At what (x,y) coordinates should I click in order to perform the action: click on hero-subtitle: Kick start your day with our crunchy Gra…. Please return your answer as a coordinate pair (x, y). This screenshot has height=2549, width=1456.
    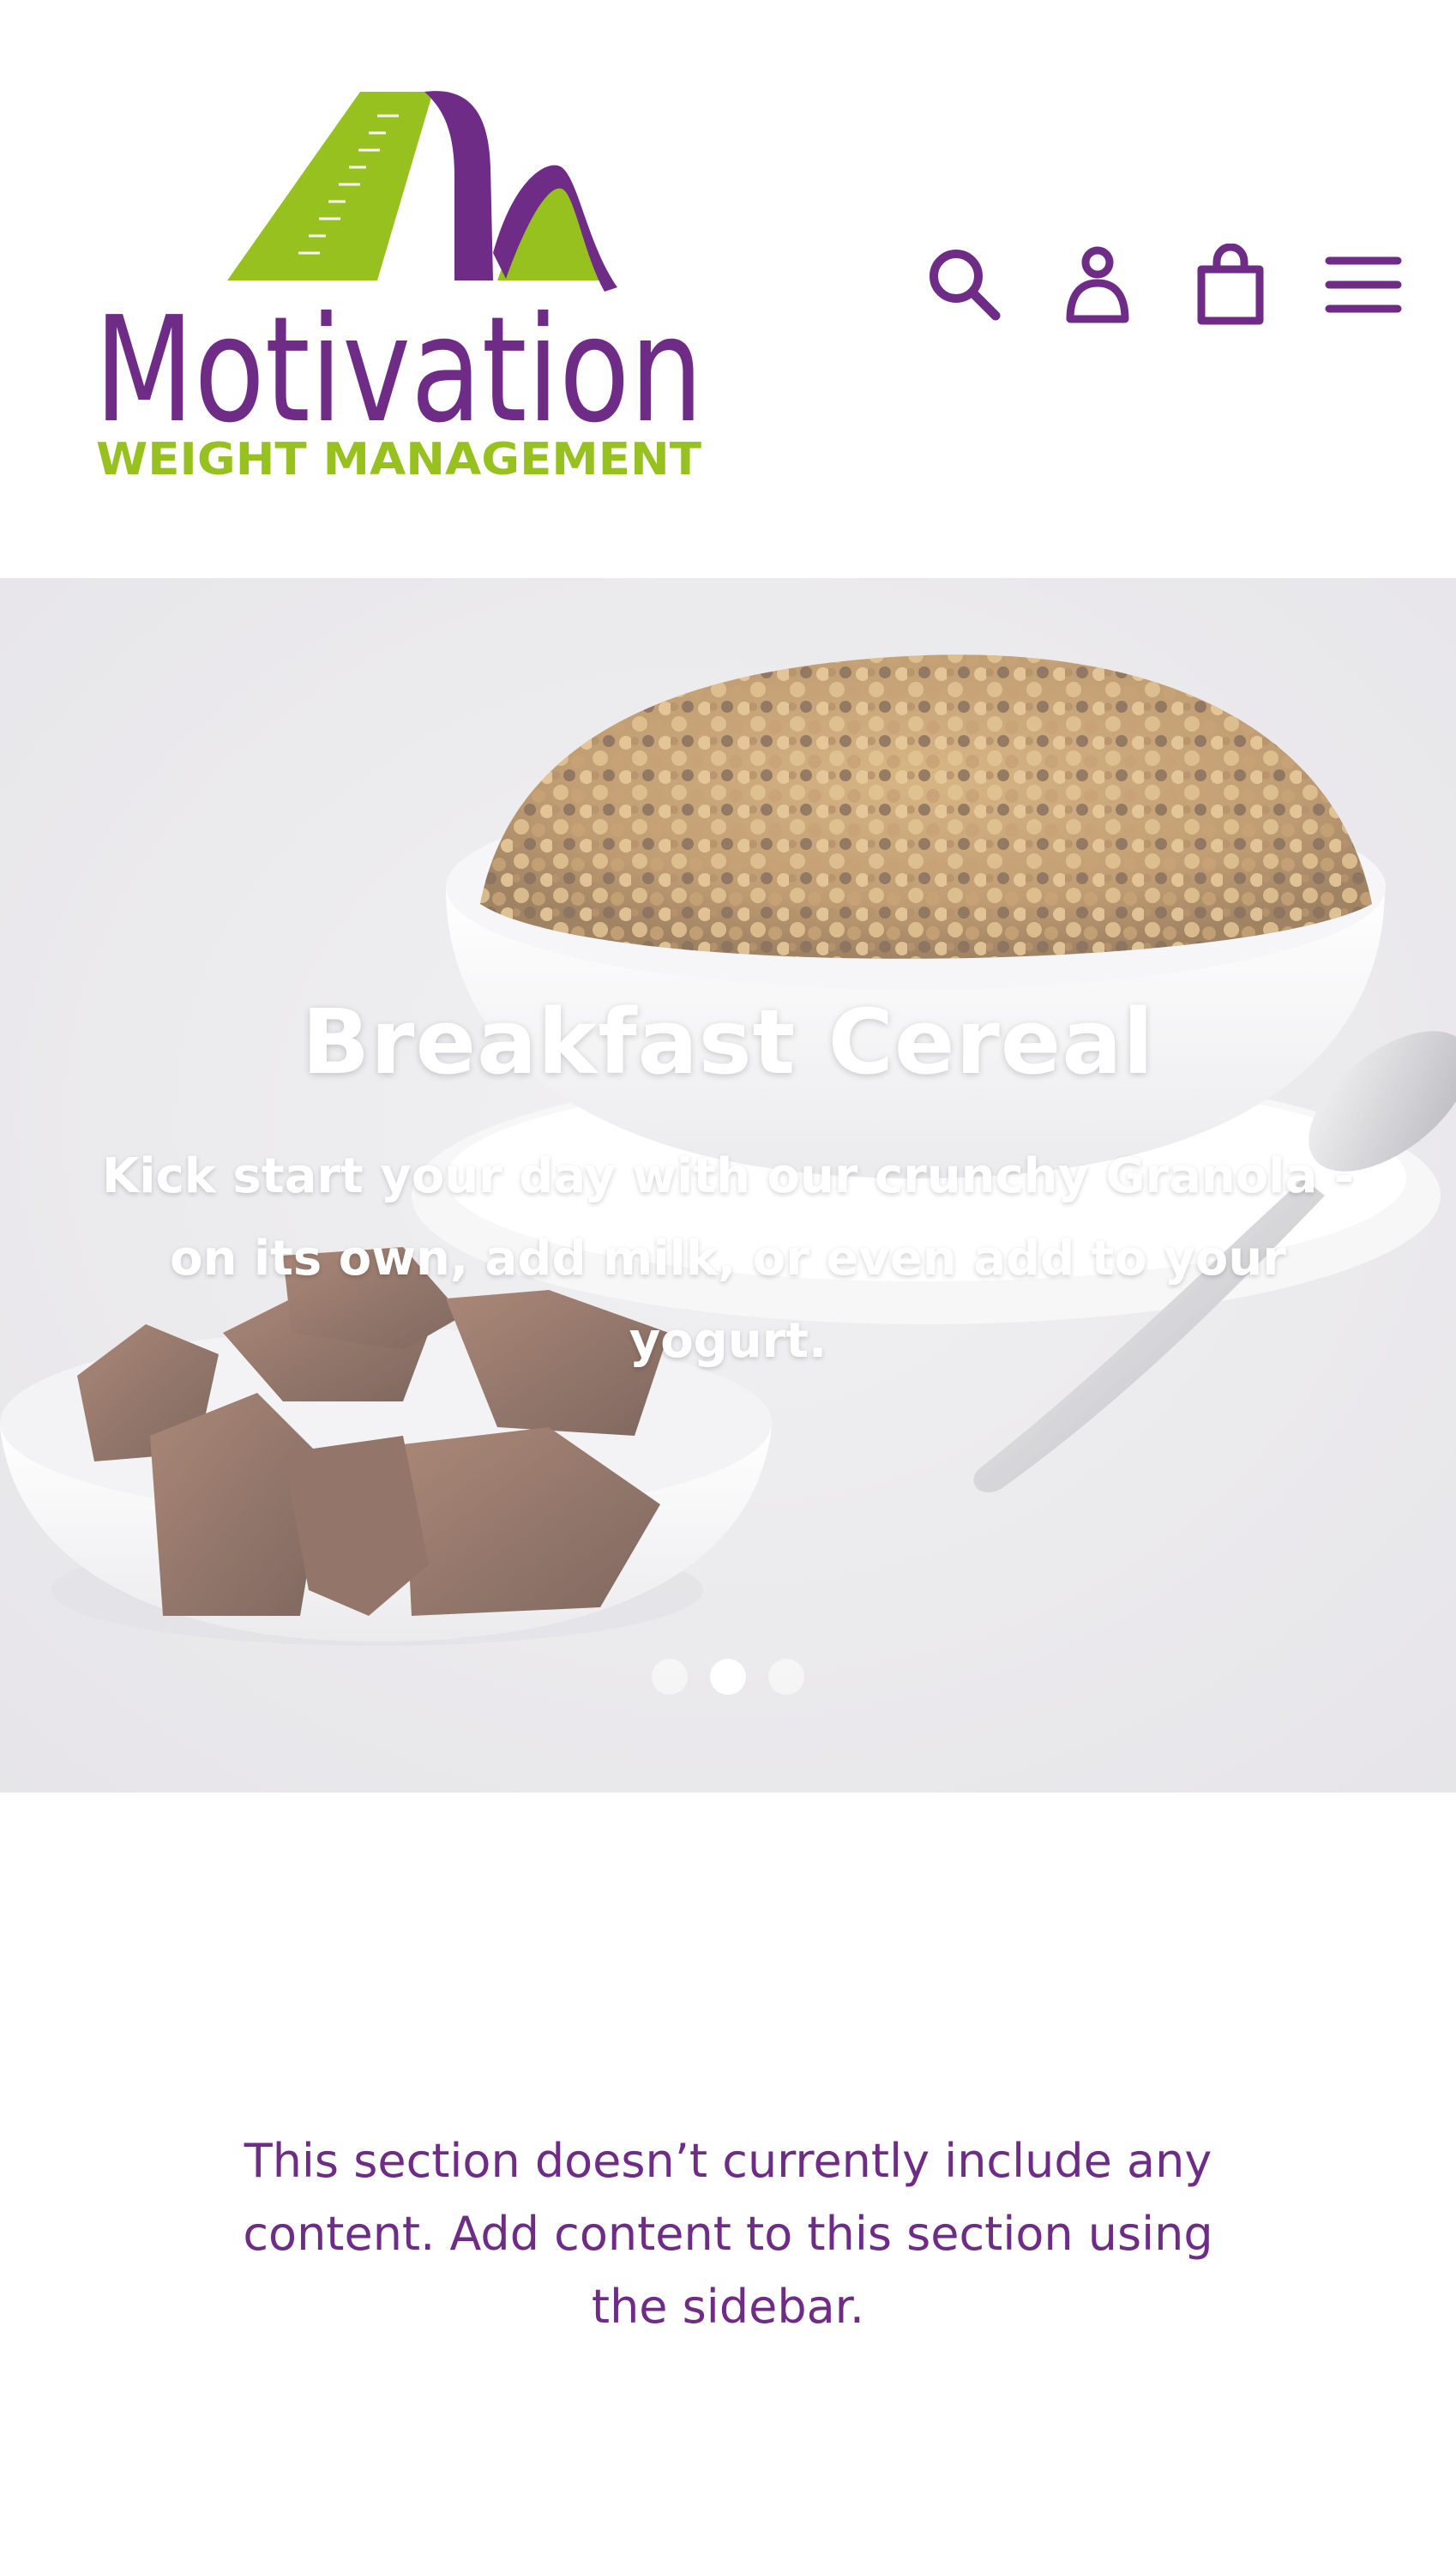
    Looking at the image, I should click on (728, 1258).